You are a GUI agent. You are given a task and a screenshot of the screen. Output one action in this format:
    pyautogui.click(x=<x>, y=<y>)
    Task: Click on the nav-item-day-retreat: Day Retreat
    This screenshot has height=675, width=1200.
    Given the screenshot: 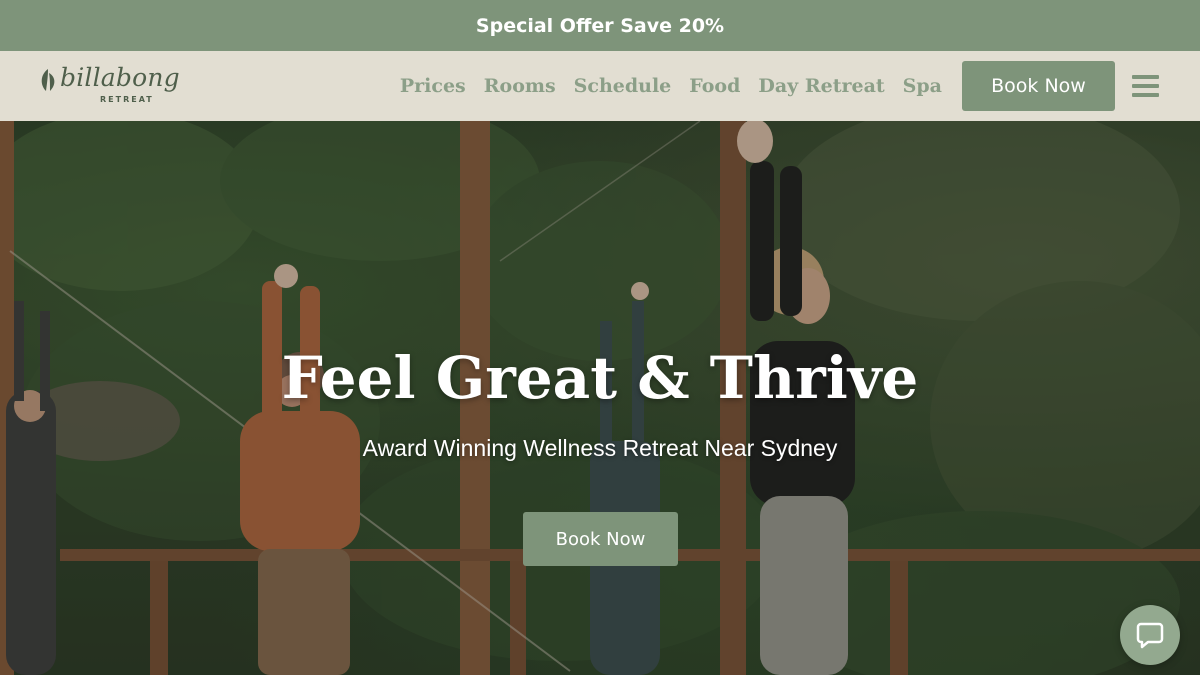 What is the action you would take?
    pyautogui.click(x=821, y=86)
    